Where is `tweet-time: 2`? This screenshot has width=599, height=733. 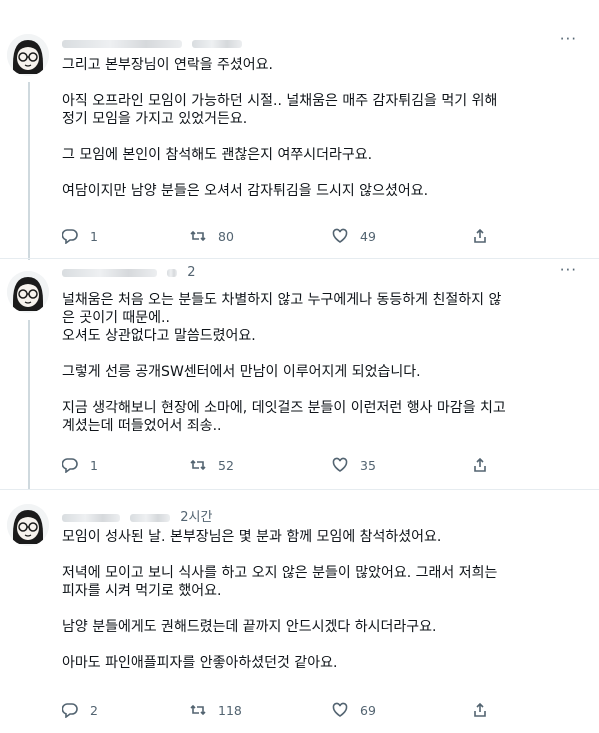
tweet-time: 2 is located at coordinates (191, 272).